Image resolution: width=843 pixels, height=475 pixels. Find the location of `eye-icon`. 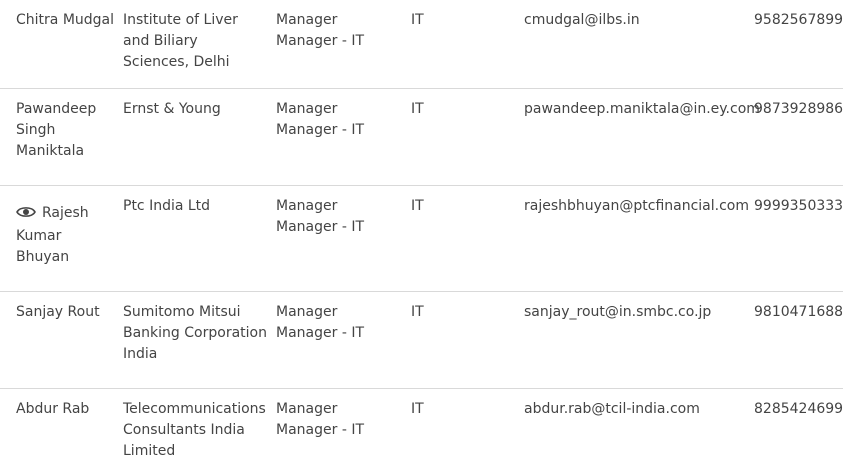

eye-icon is located at coordinates (26, 215).